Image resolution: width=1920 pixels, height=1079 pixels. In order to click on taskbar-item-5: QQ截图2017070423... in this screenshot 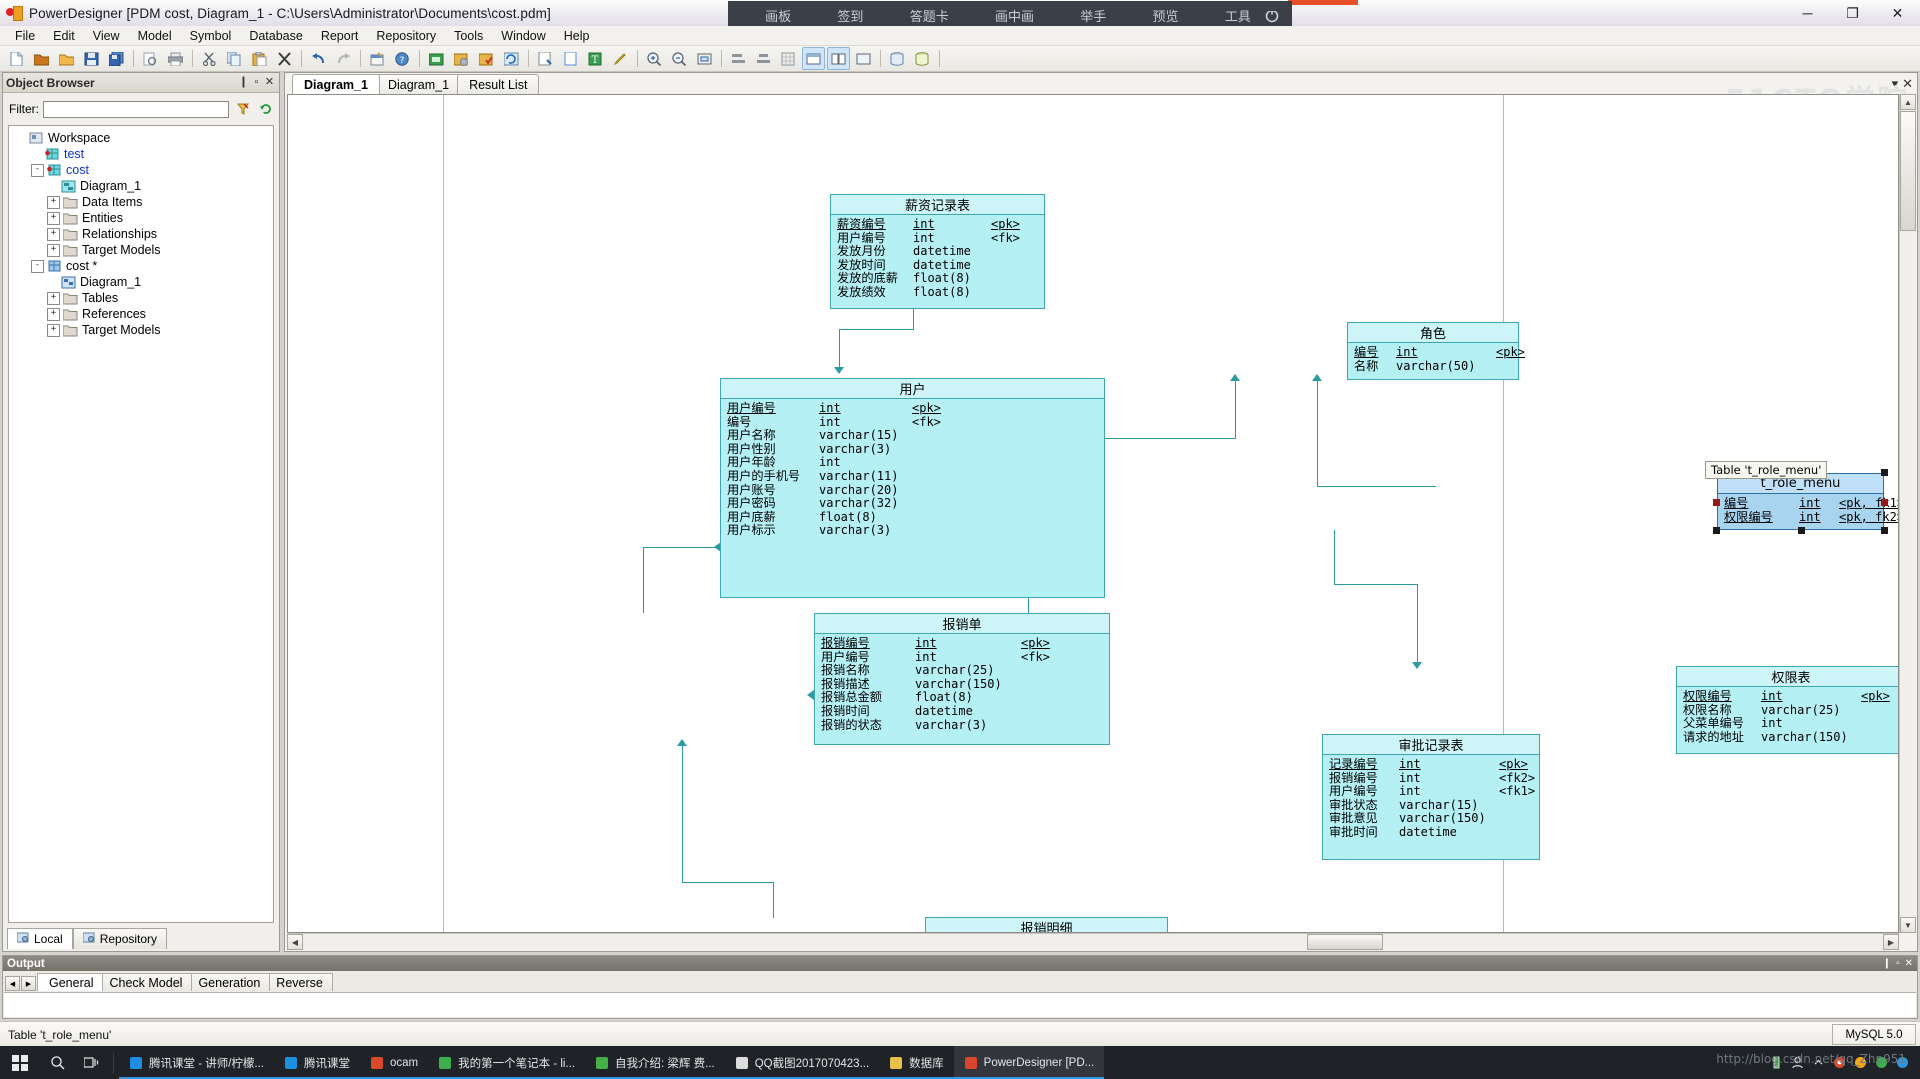, I will do `click(802, 1062)`.